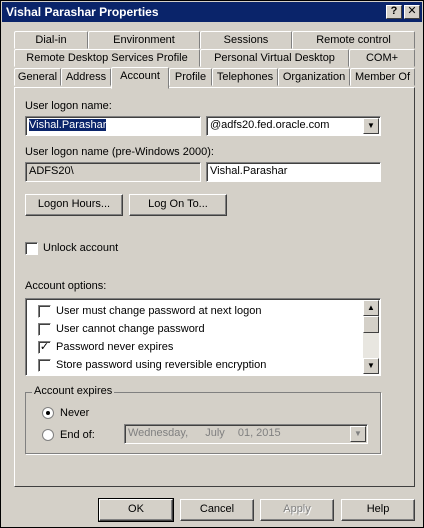  I want to click on end-of-radio, so click(48, 435).